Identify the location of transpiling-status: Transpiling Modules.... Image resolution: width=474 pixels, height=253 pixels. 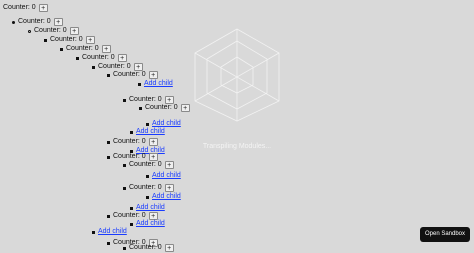
(237, 146).